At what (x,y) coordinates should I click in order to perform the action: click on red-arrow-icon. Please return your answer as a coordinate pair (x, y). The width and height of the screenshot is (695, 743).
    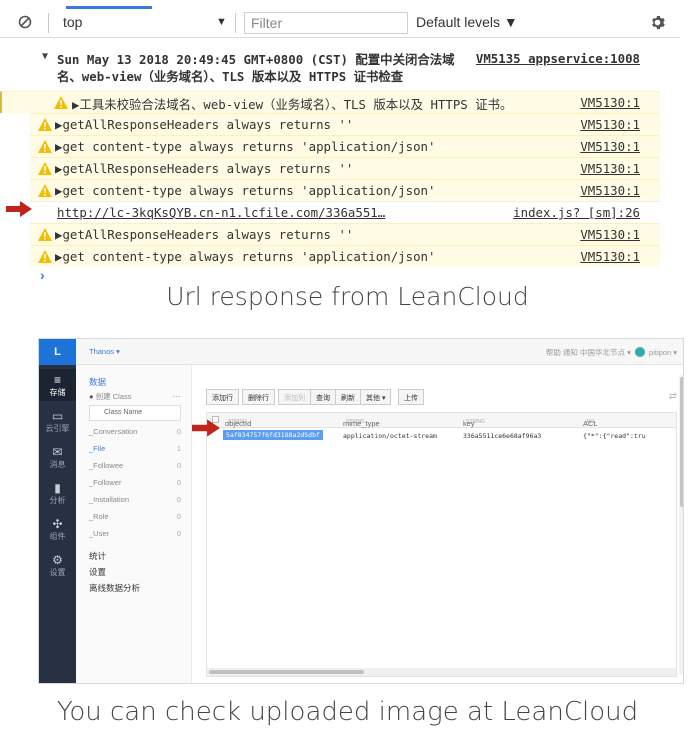
    Looking at the image, I should click on (19, 209).